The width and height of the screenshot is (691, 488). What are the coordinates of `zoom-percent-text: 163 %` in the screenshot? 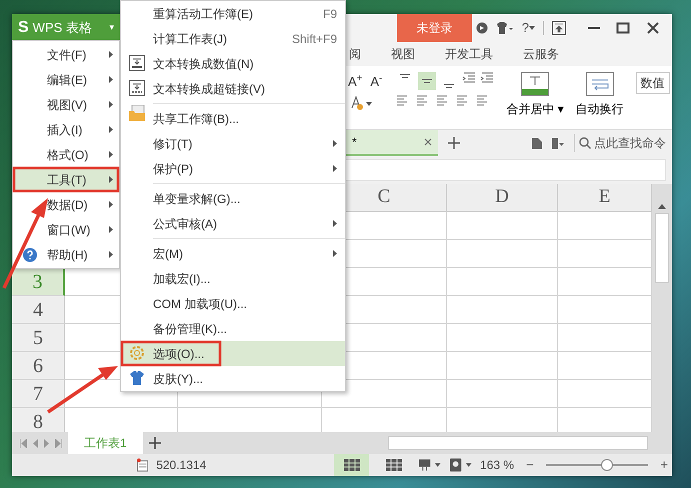 It's located at (497, 465).